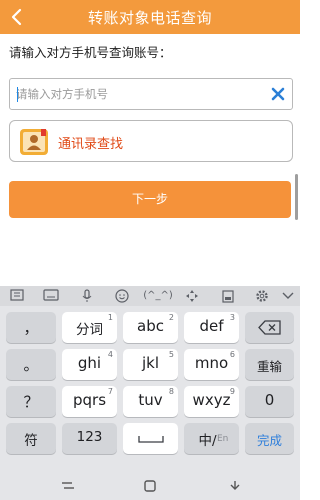 This screenshot has width=320, height=500. Describe the element at coordinates (211, 438) in the screenshot. I see `key-language-switch: 中/ En` at that location.